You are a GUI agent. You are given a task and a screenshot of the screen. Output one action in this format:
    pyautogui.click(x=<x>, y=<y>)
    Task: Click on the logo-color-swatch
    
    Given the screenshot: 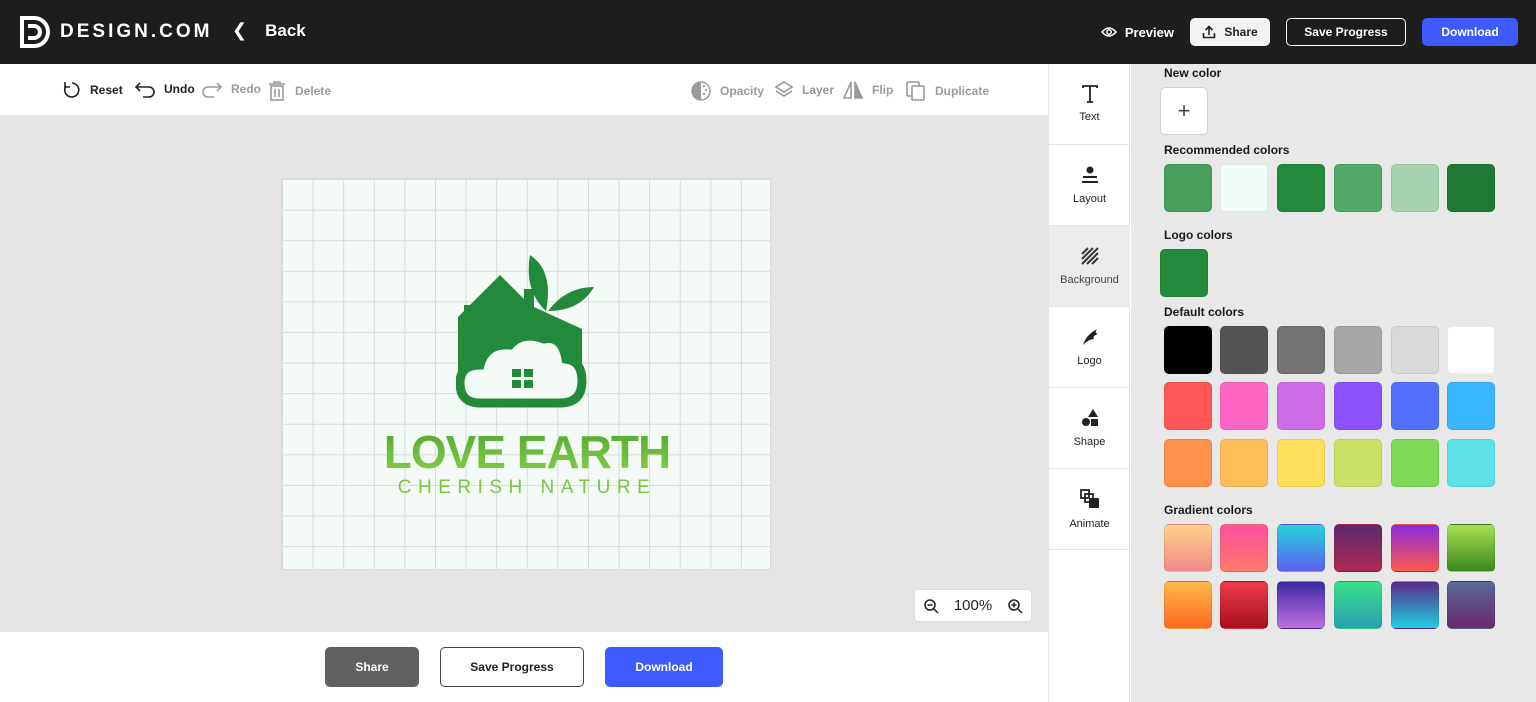 What is the action you would take?
    pyautogui.click(x=1184, y=273)
    